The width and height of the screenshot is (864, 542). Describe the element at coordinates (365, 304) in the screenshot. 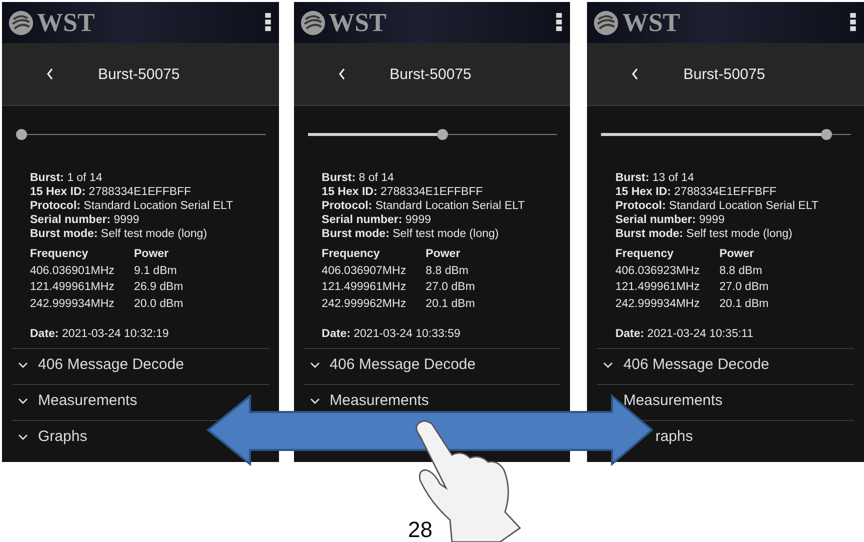

I see `table-cell-text: 242.999962MHz` at that location.